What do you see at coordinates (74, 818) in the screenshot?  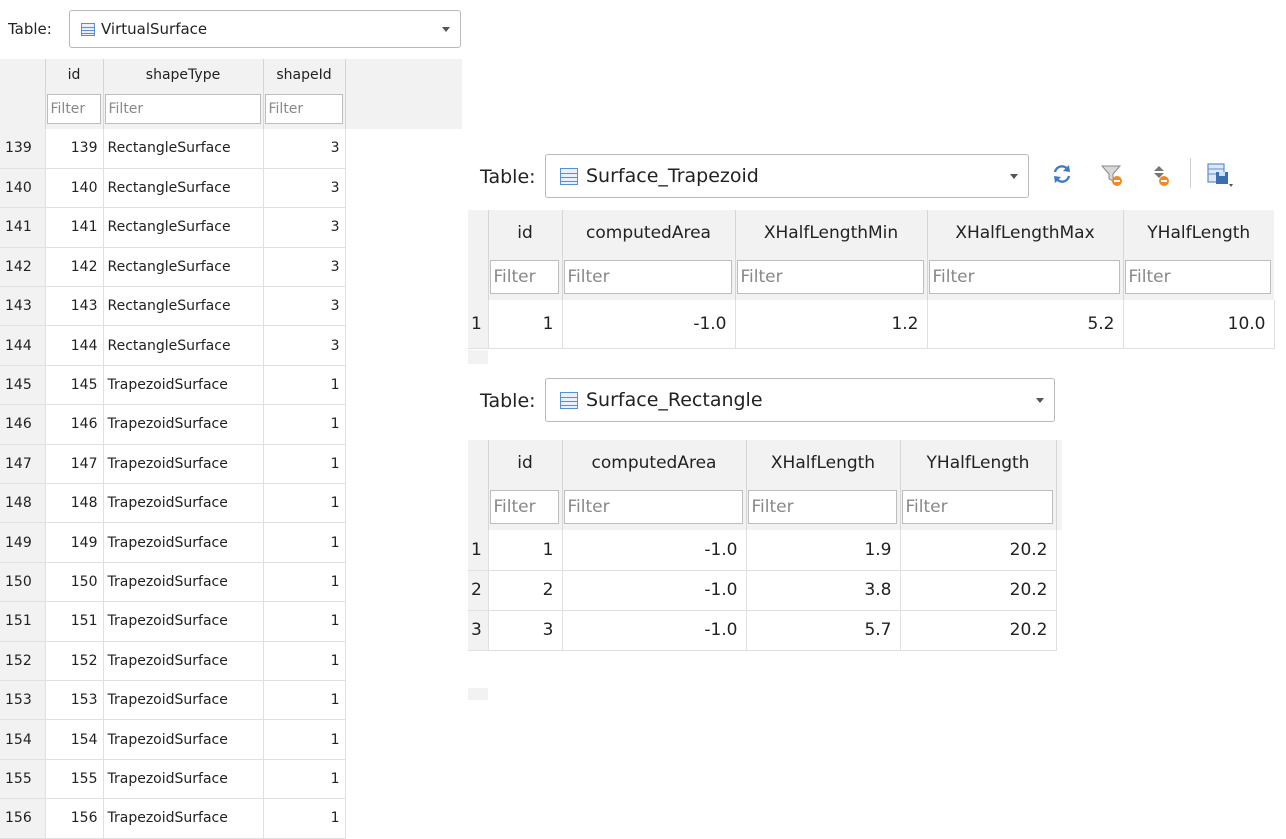 I see `cell-id: 156` at bounding box center [74, 818].